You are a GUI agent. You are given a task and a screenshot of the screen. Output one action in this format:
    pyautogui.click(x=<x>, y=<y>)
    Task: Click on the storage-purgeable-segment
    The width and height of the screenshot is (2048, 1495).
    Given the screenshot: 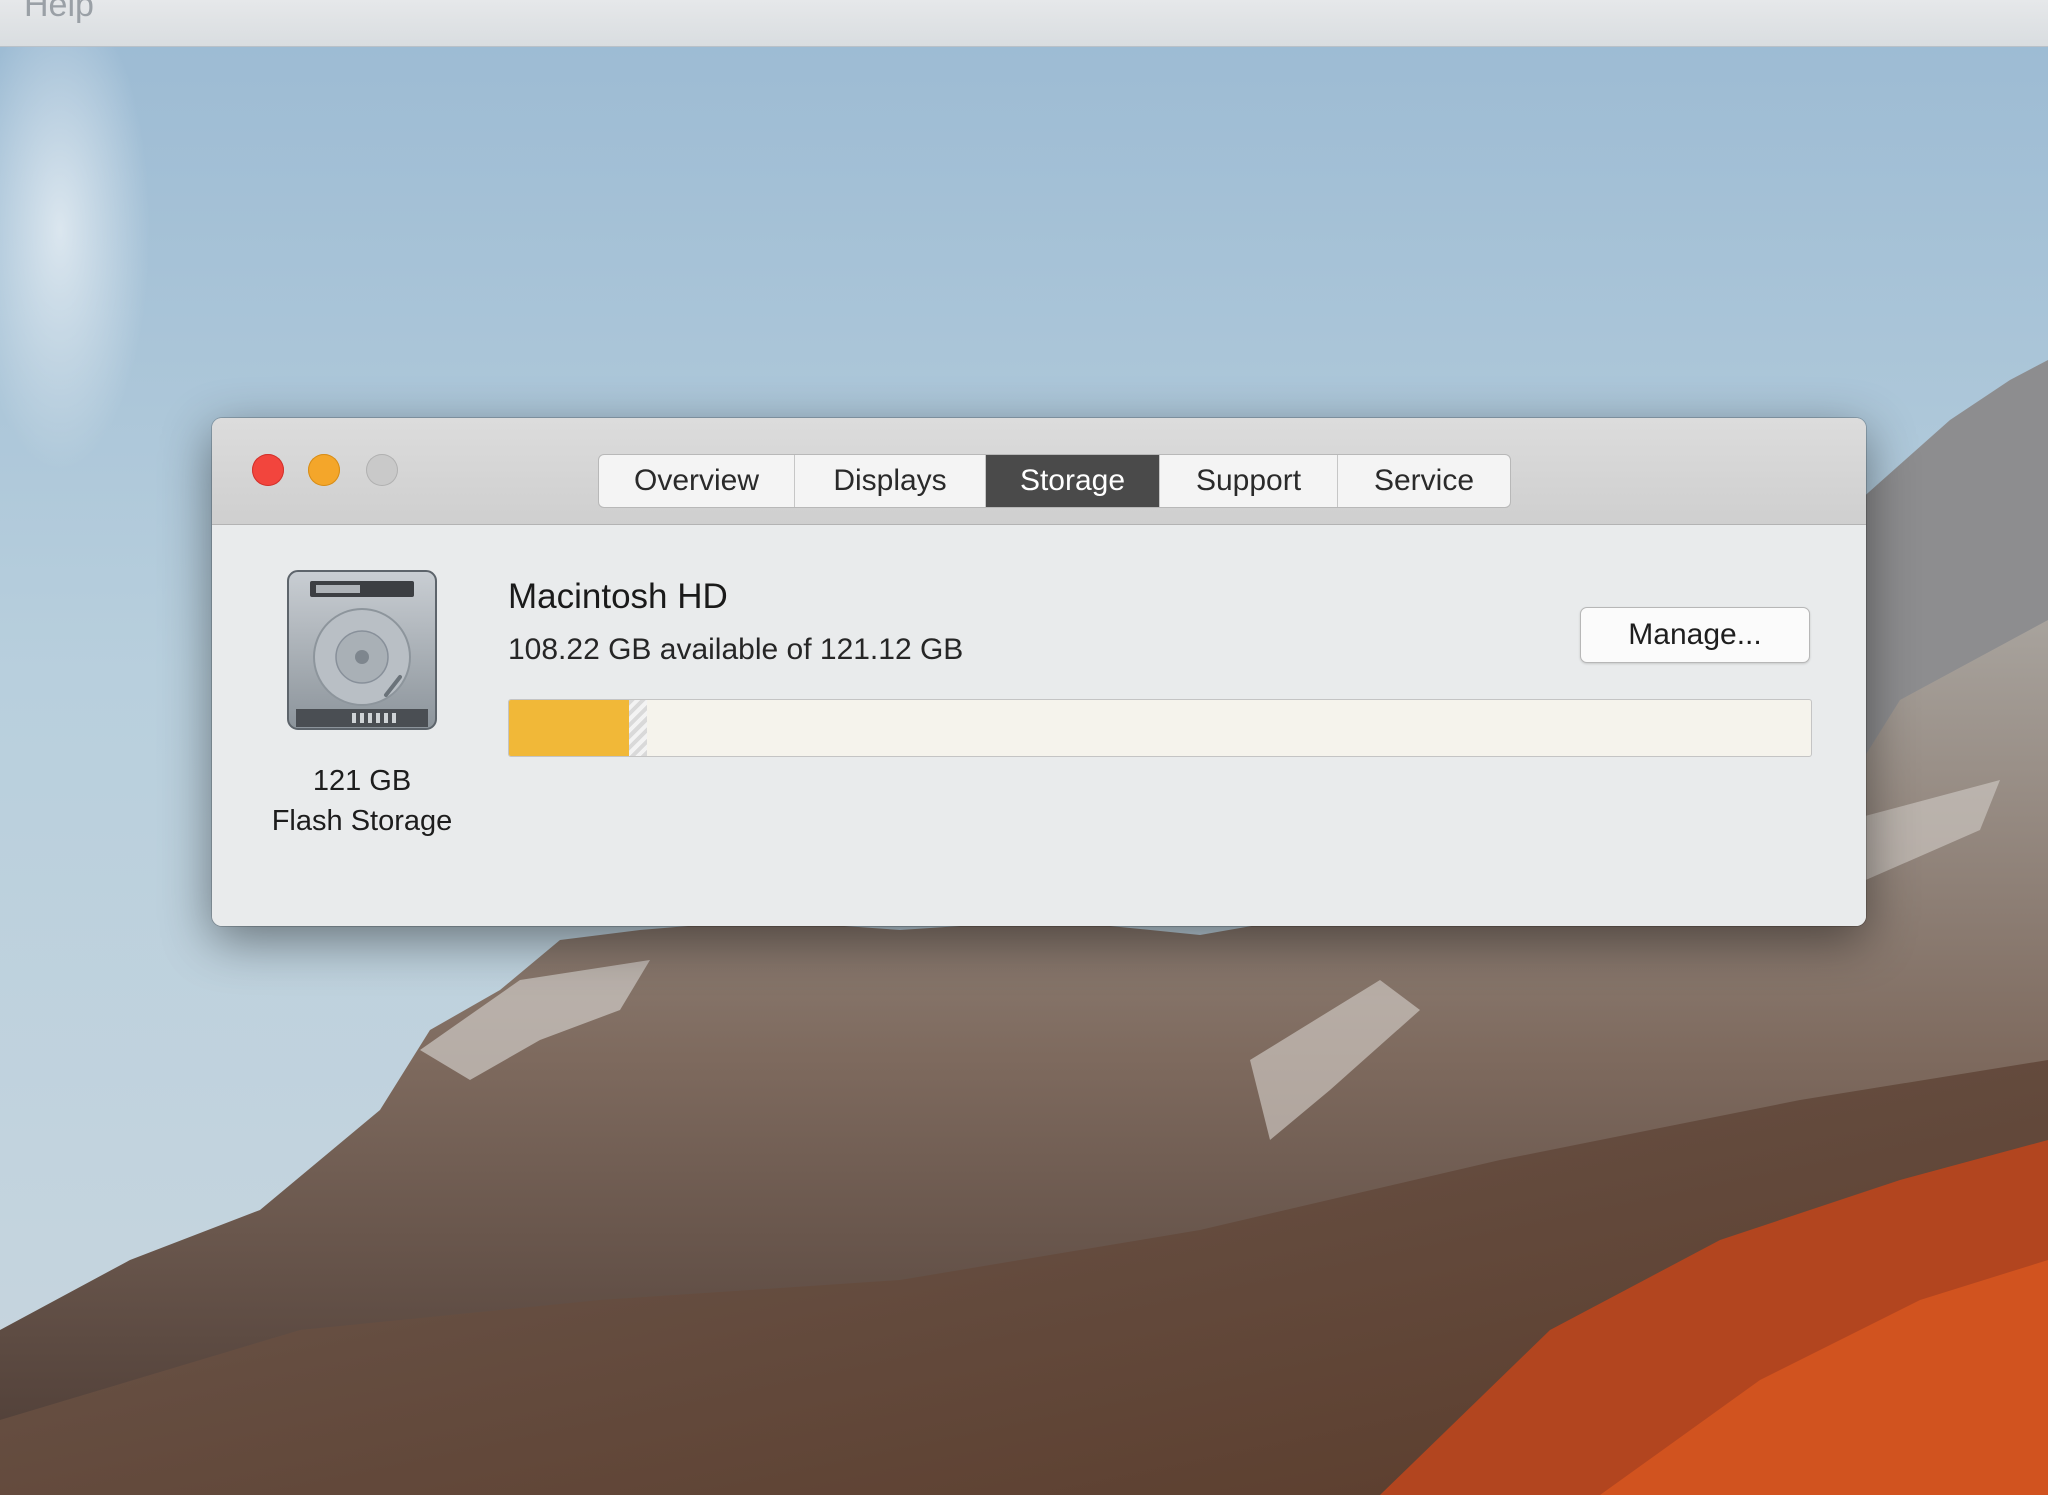 What is the action you would take?
    pyautogui.click(x=638, y=728)
    